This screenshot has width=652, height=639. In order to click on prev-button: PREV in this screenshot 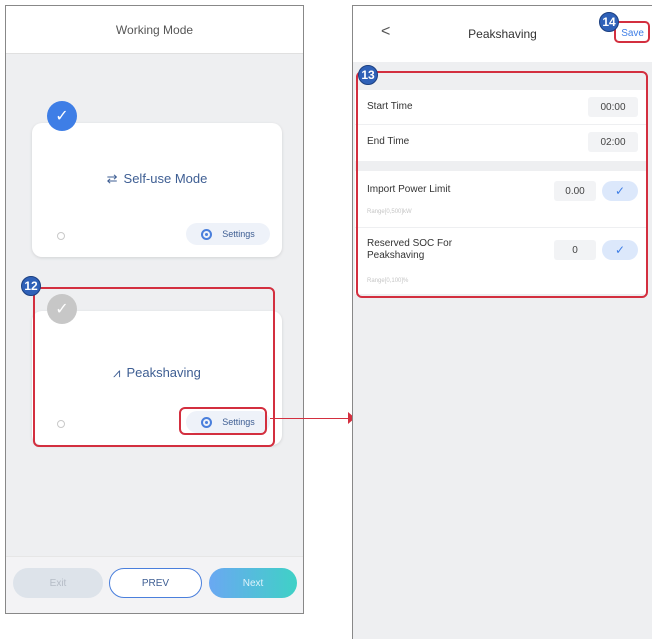, I will do `click(155, 583)`.